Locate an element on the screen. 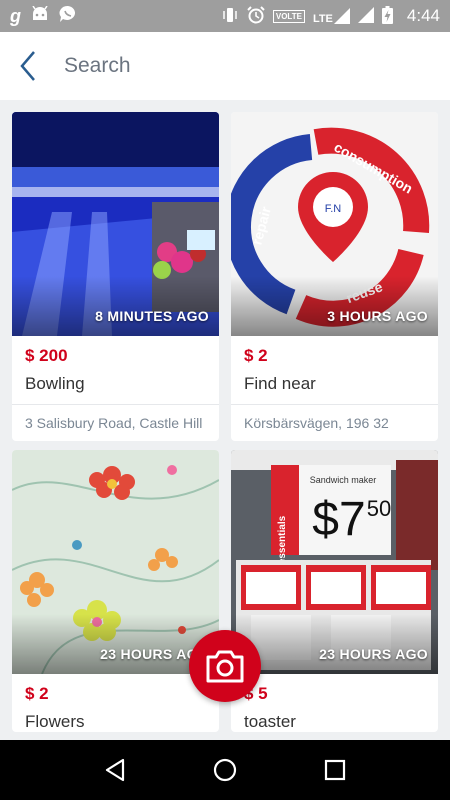 The height and width of the screenshot is (800, 450). status-bar: g VOLTE LTE 4:44 is located at coordinates (225, 16).